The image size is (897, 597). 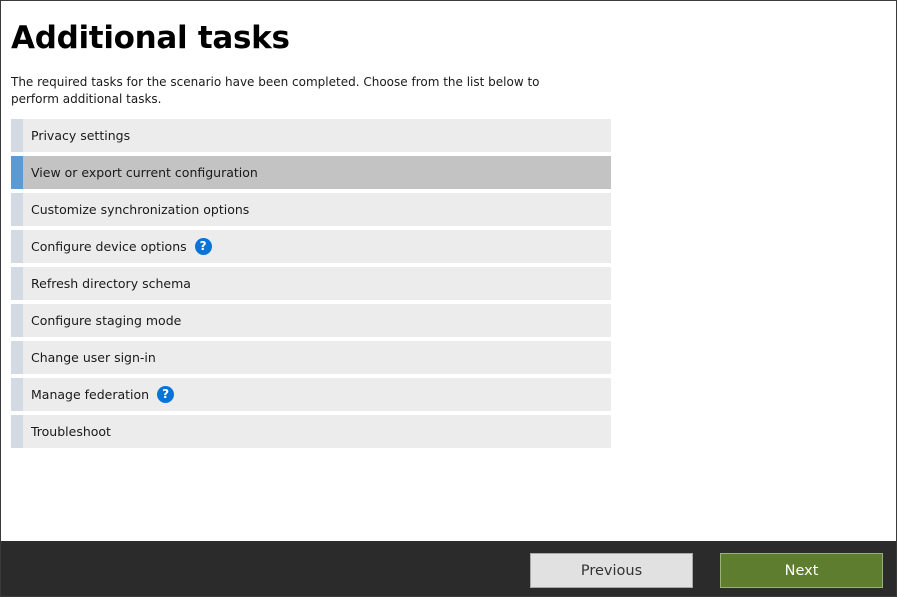 I want to click on task-item-label: Change user sign-in, so click(x=93, y=357).